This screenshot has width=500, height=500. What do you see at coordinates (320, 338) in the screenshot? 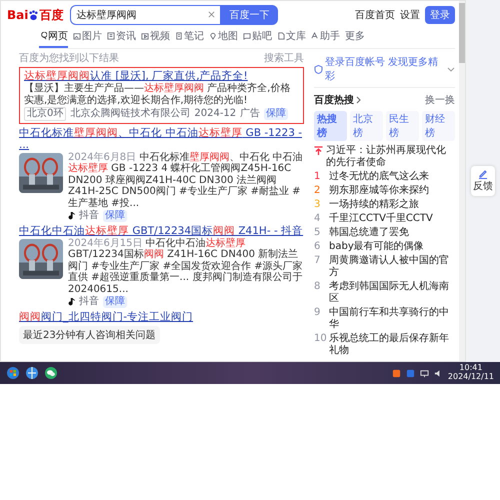
I see `rank-number: 10` at bounding box center [320, 338].